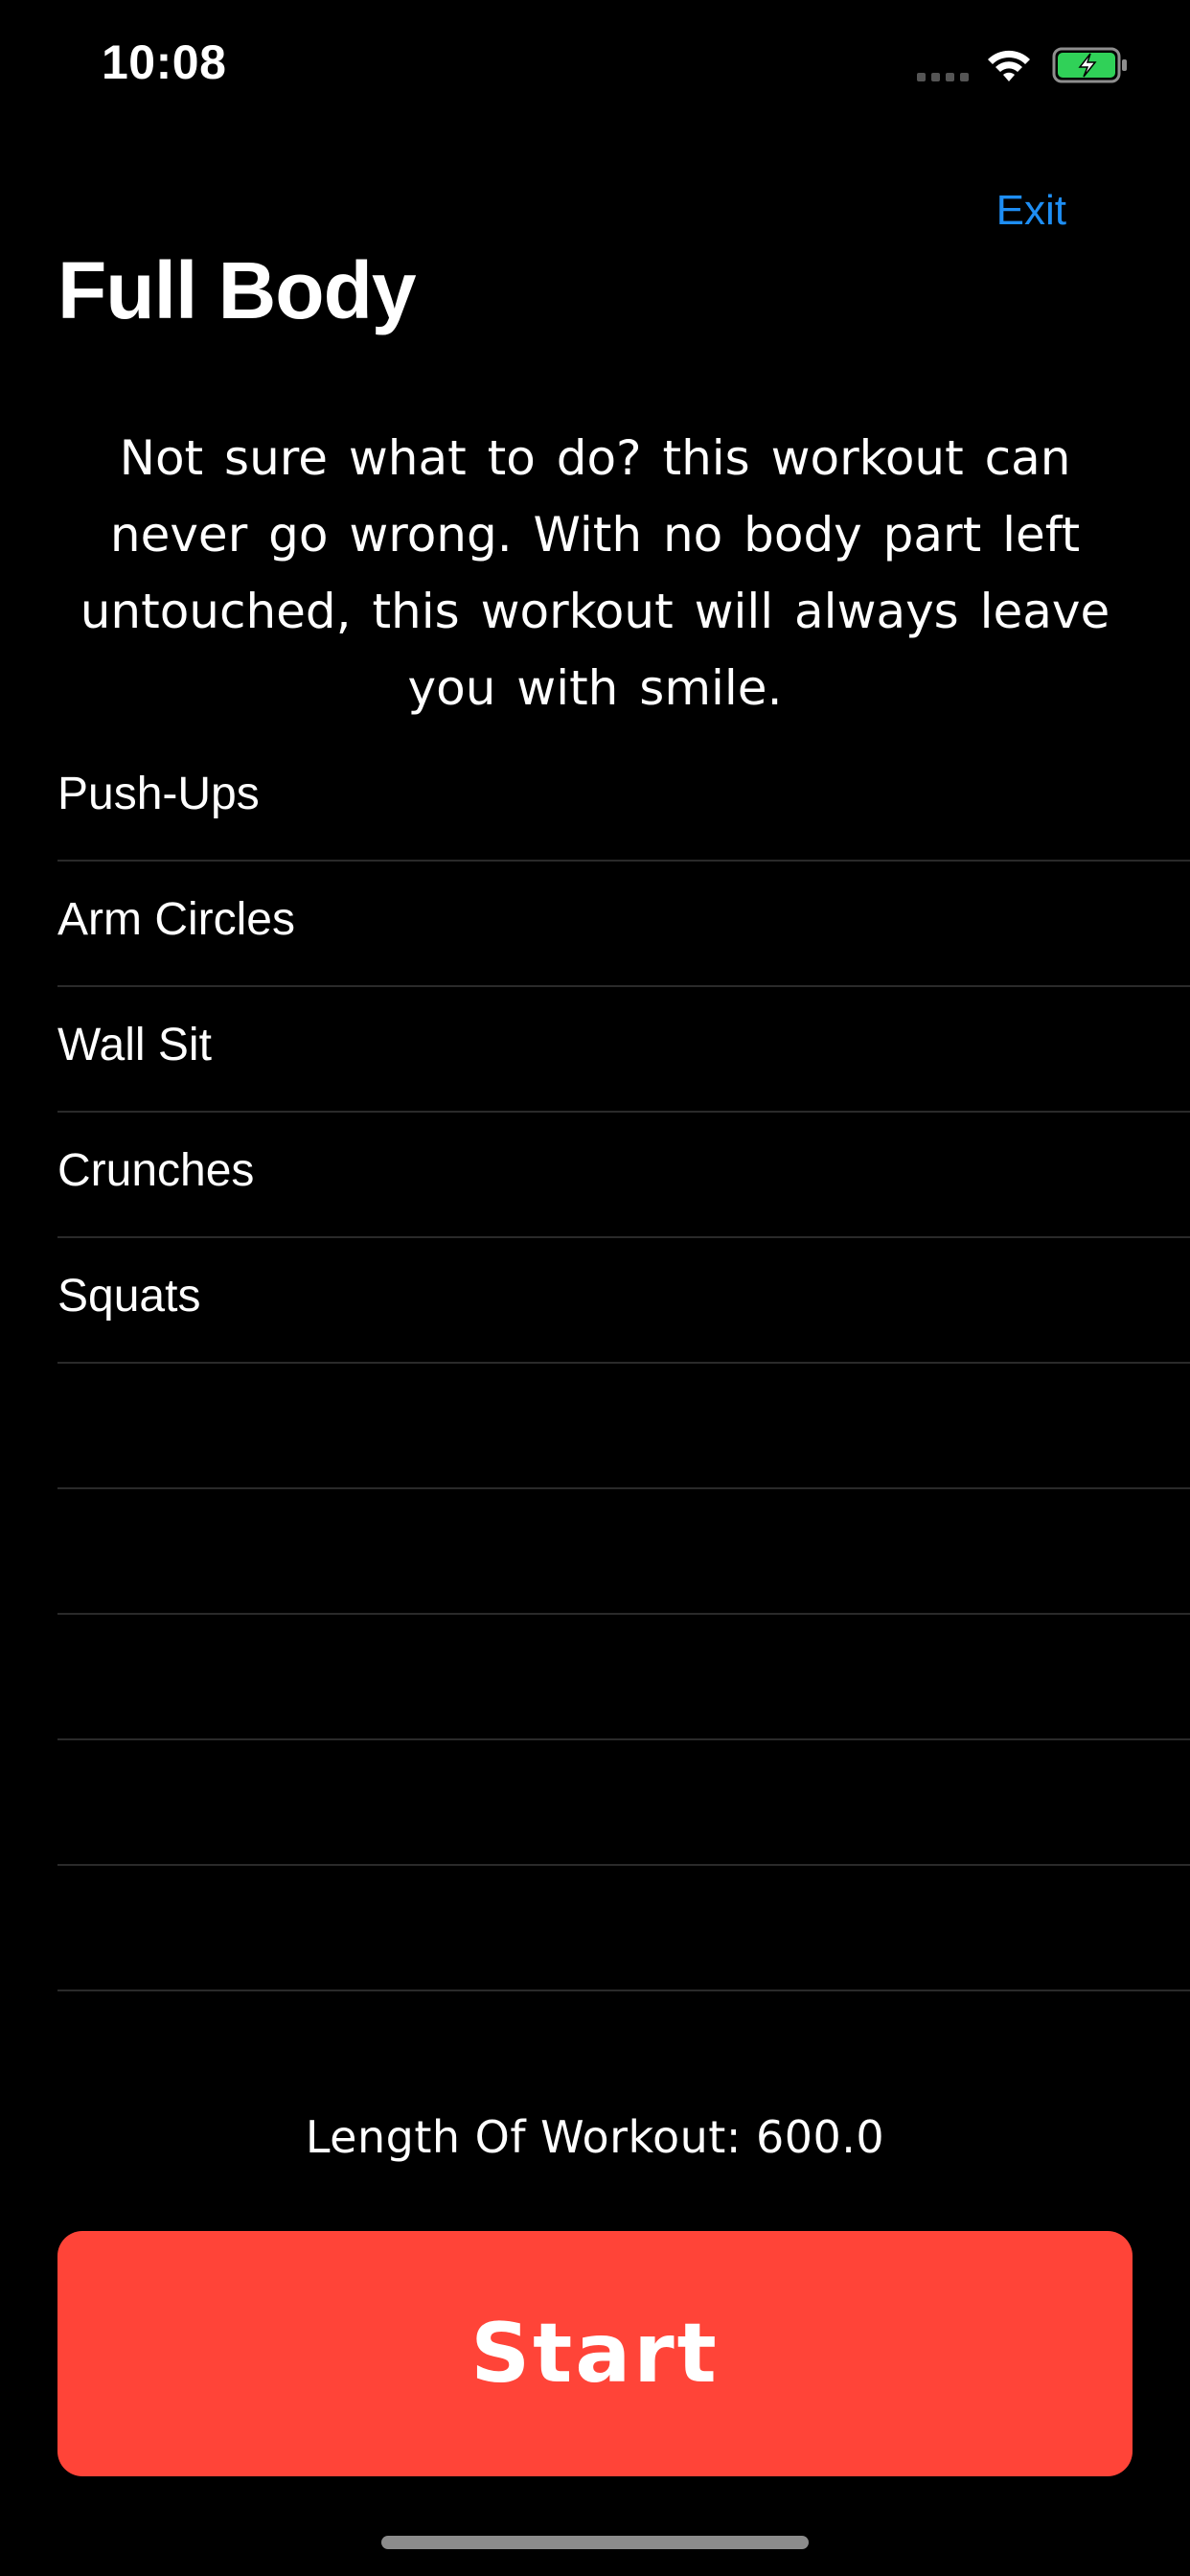 The image size is (1190, 2576). I want to click on exercise-name: Push-Ups, so click(159, 794).